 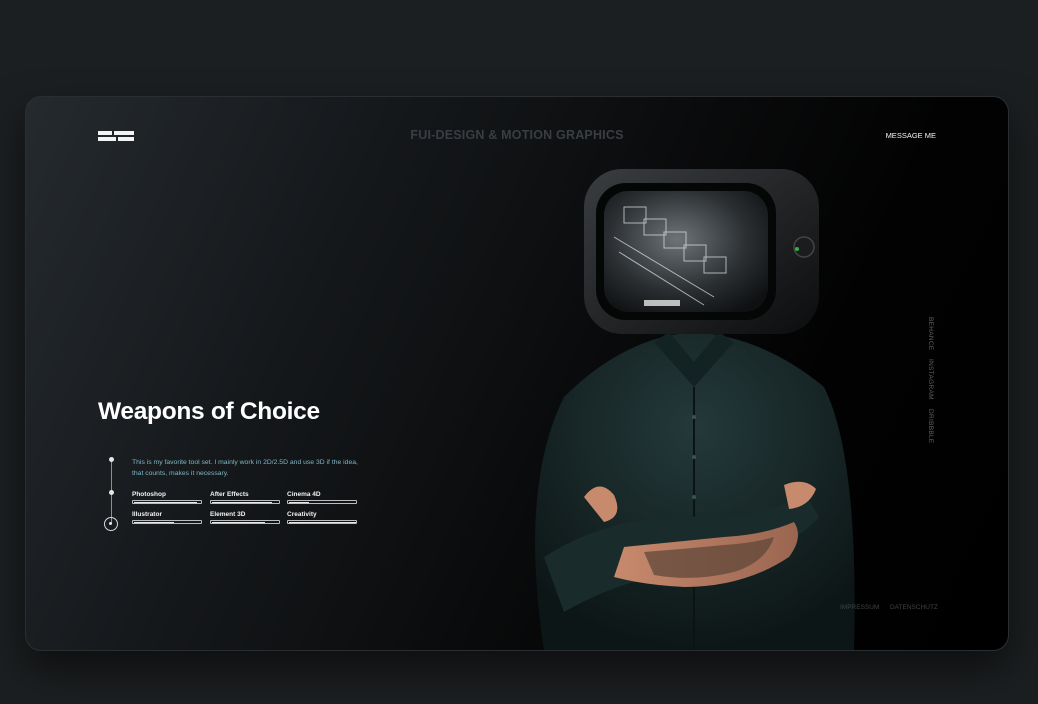 I want to click on skill-cinema-4d: Cinema 4D, so click(x=322, y=497).